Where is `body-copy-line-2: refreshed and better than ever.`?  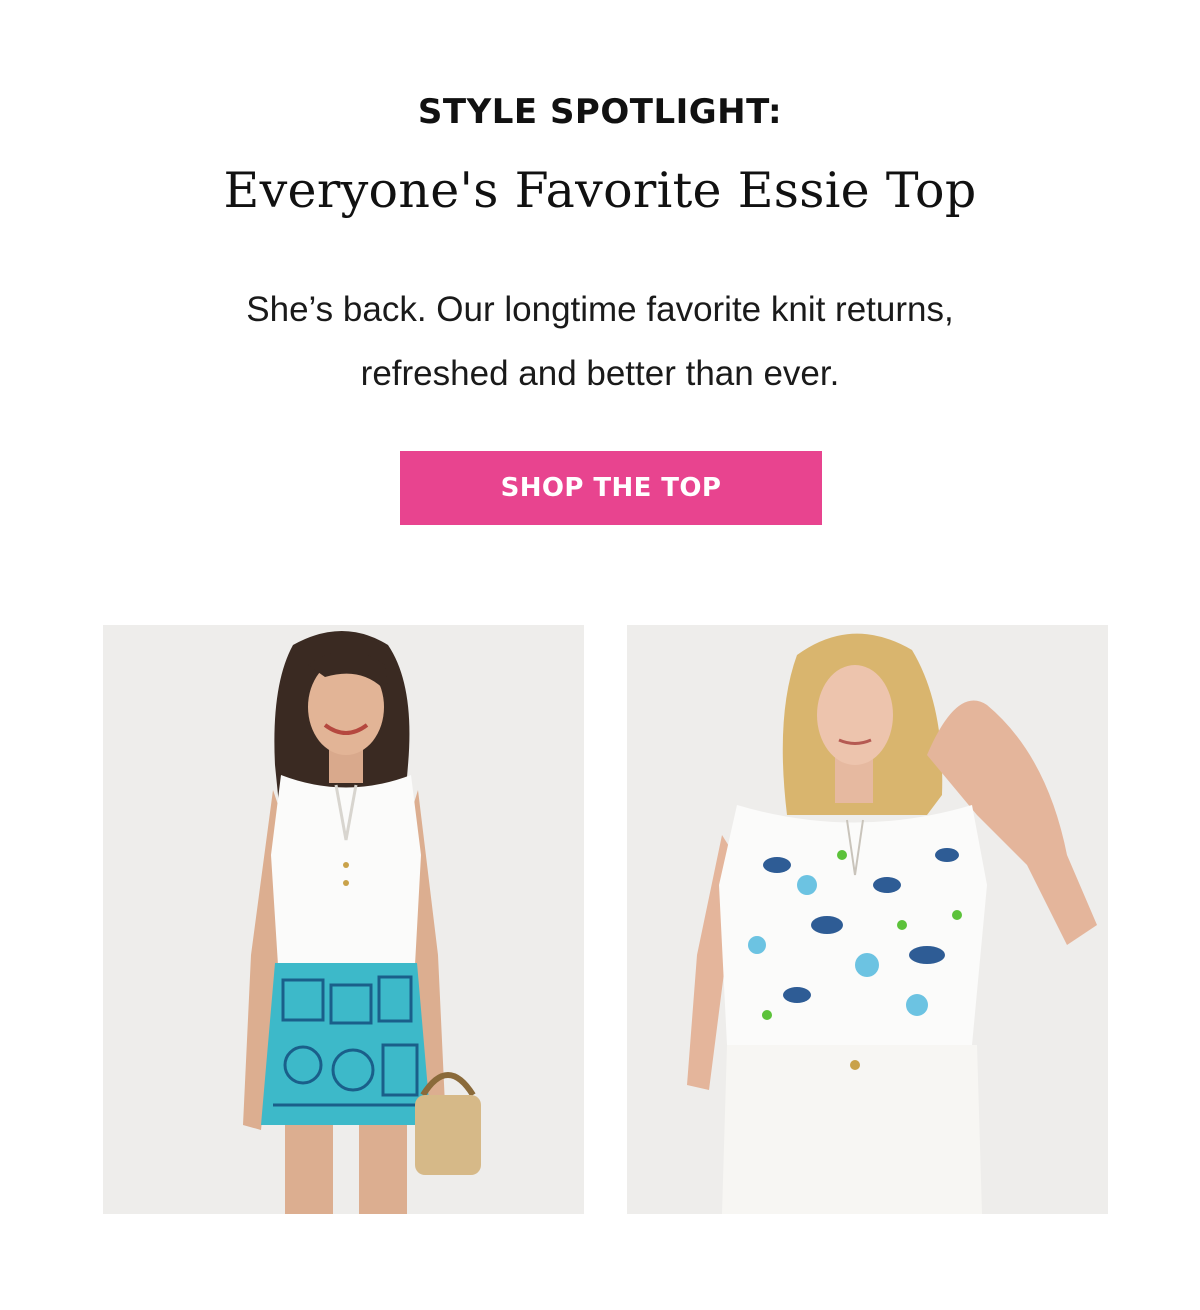
body-copy-line-2: refreshed and better than ever. is located at coordinates (600, 373).